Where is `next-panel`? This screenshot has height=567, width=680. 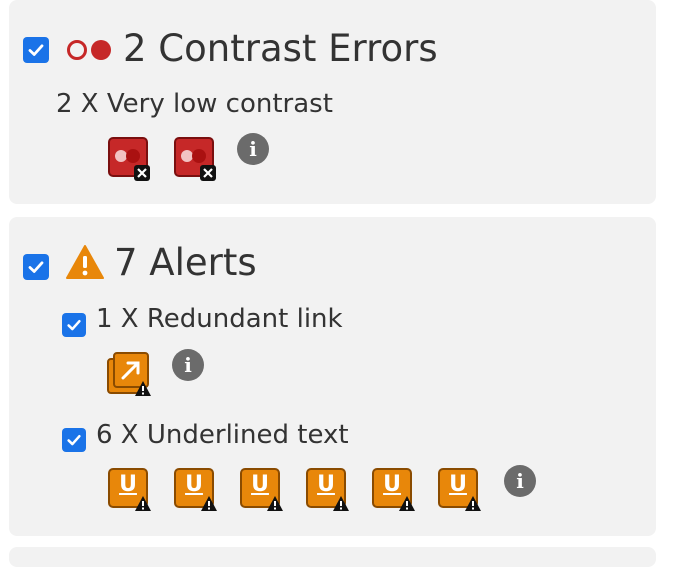 next-panel is located at coordinates (332, 557).